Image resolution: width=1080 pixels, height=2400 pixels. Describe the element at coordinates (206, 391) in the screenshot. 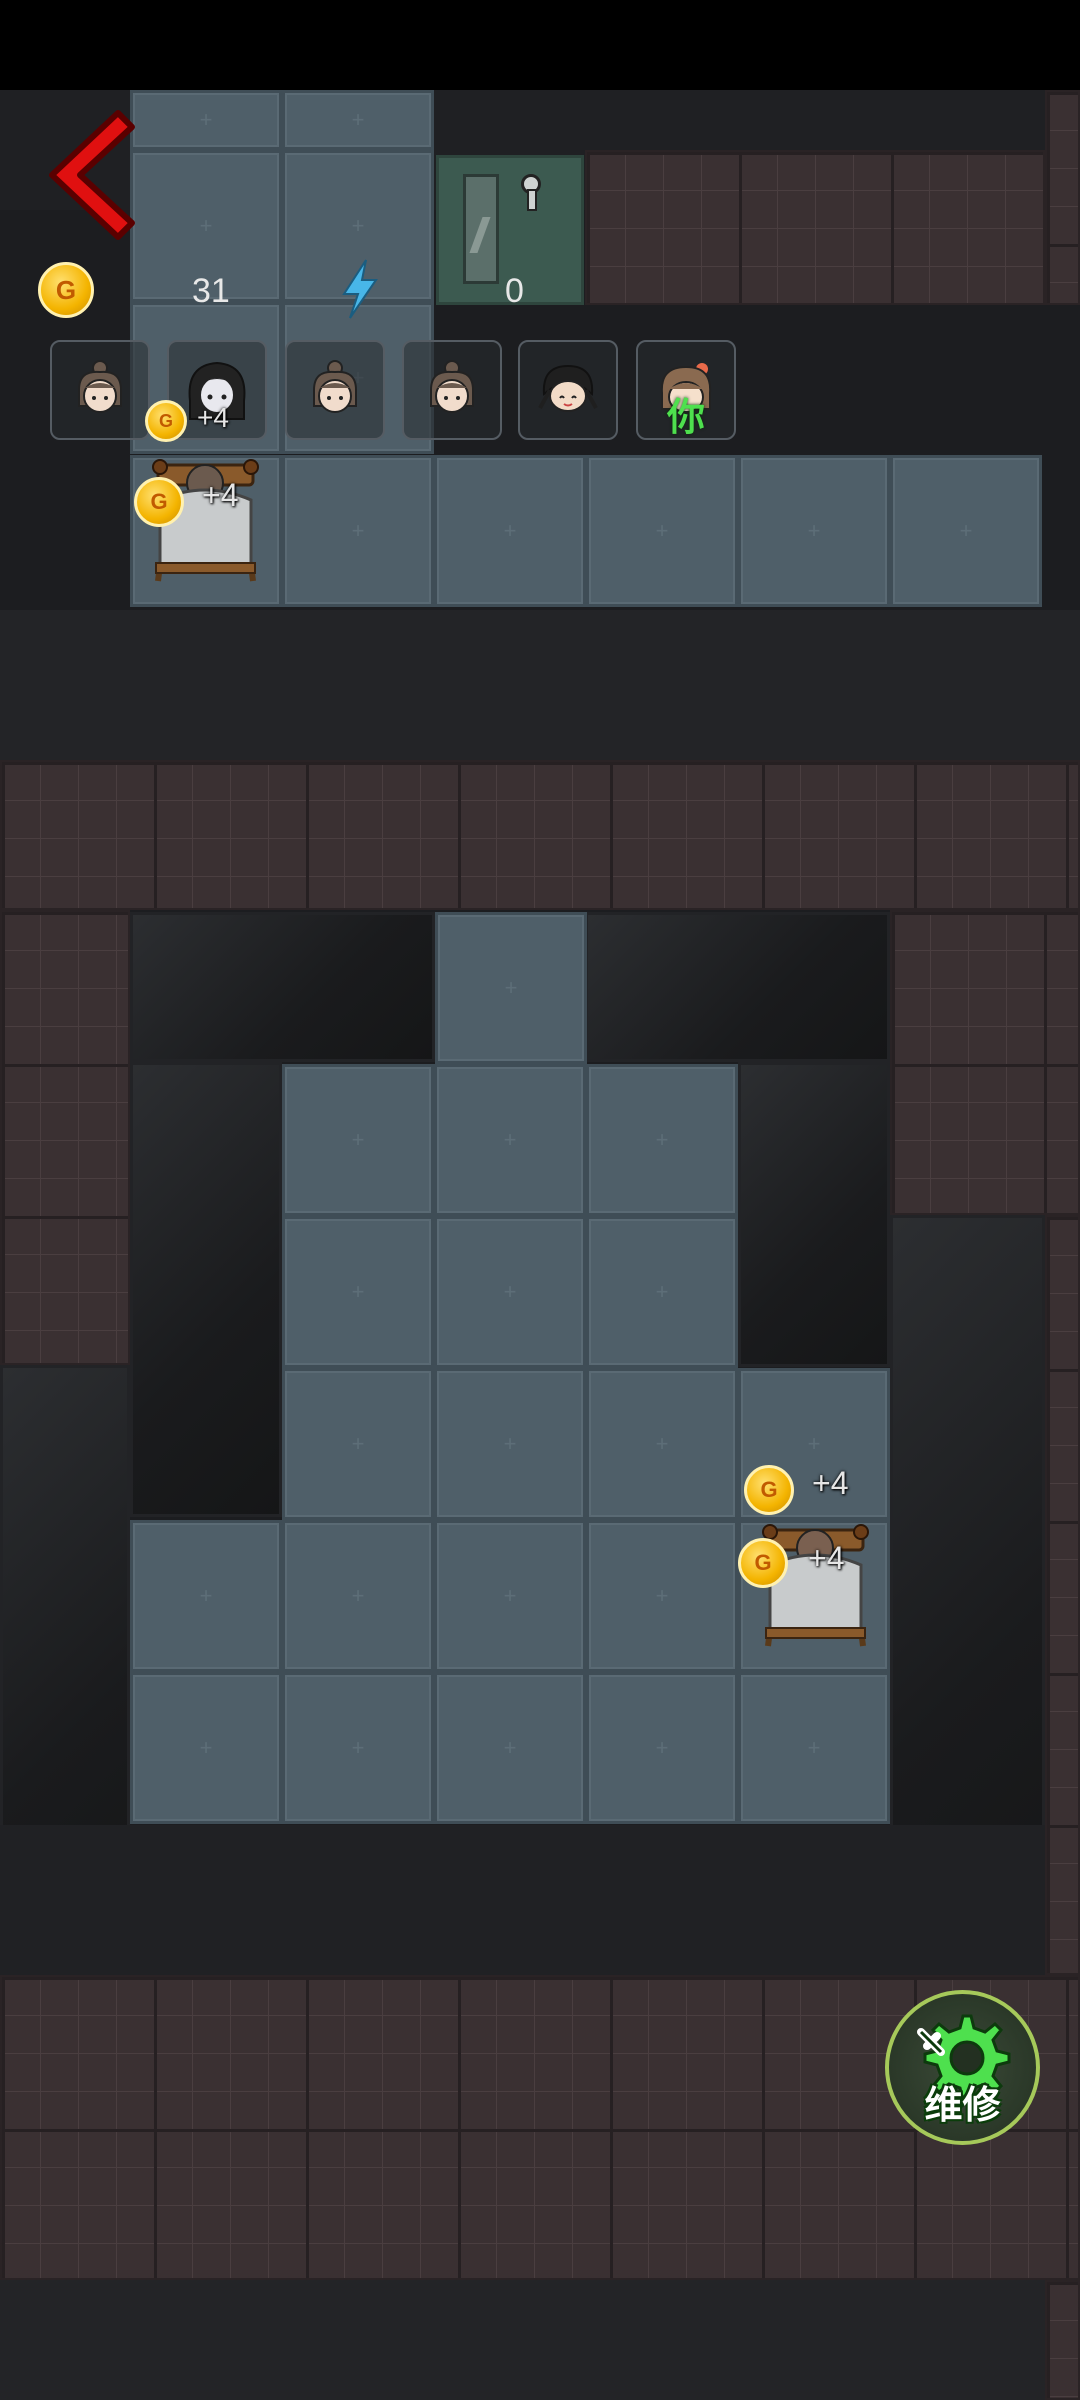

I see `roster-girl-longhair: G +4` at that location.